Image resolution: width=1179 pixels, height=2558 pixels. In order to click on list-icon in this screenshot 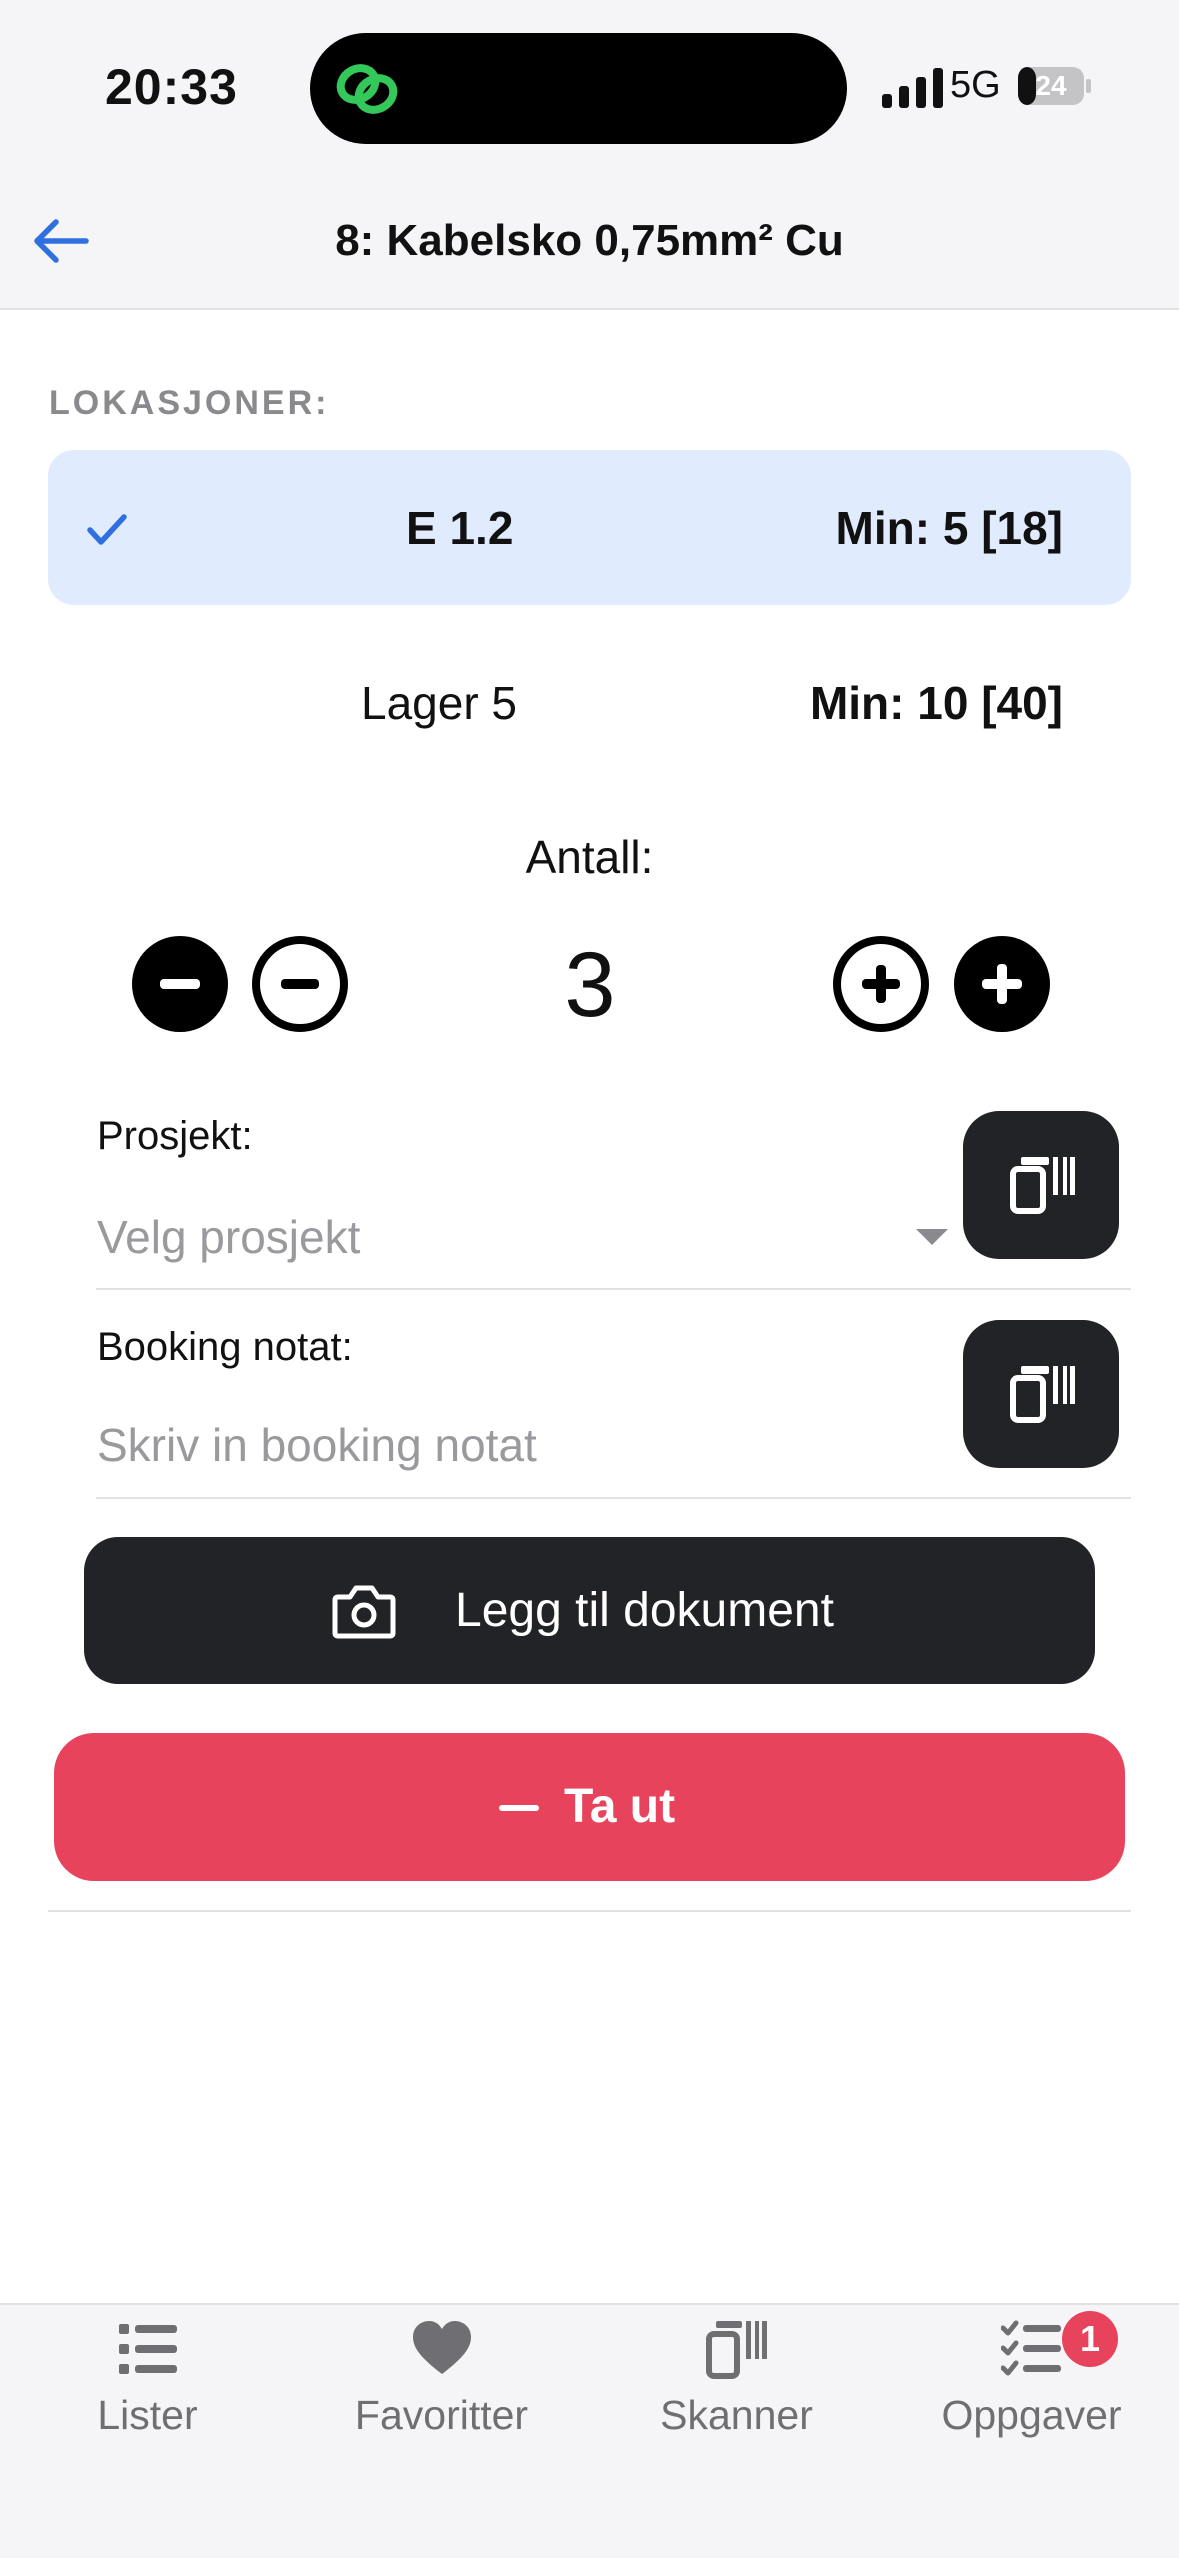, I will do `click(148, 2349)`.